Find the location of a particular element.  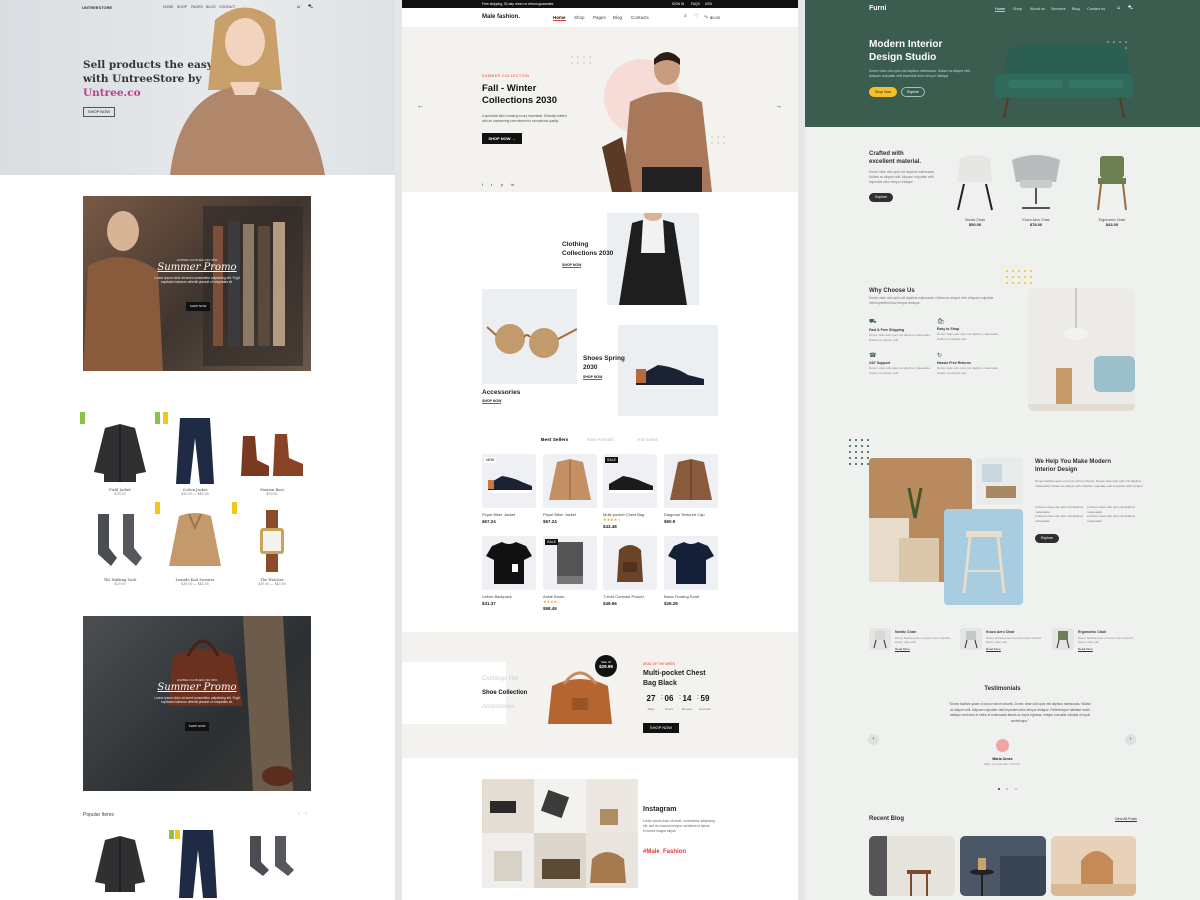

product-card-walking-sock: The Walking Sock $29.00 is located at coordinates (120, 544).